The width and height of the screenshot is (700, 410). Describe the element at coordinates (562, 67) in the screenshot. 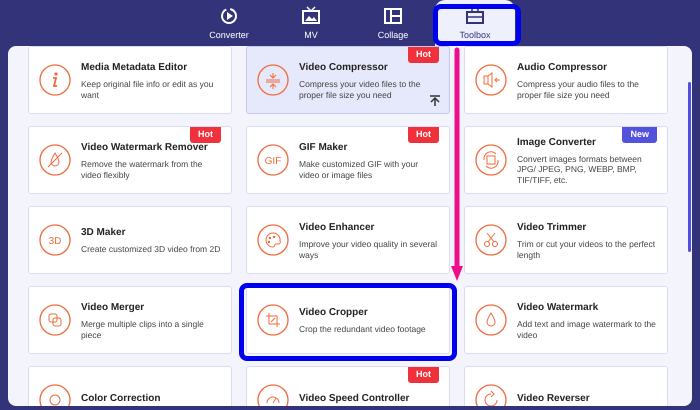

I see `tool-title: Audio Compressor` at that location.